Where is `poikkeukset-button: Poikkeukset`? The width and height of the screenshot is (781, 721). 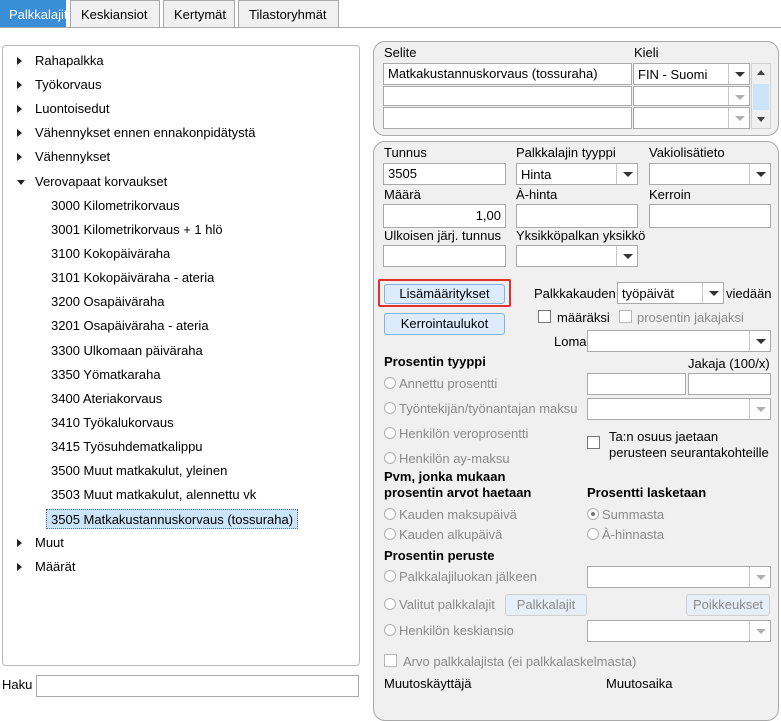
poikkeukset-button: Poikkeukset is located at coordinates (728, 605).